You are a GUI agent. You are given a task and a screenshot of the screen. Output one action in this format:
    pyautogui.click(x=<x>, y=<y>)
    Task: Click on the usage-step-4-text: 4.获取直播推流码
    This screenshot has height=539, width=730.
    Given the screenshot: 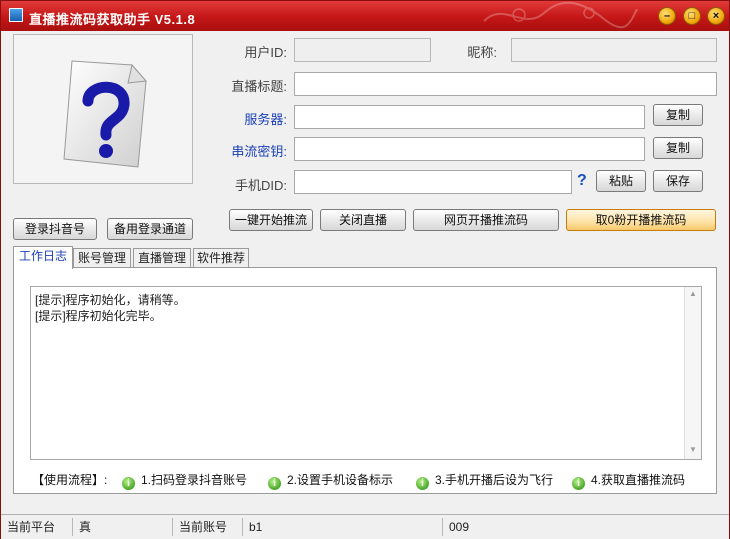 What is the action you would take?
    pyautogui.click(x=638, y=480)
    